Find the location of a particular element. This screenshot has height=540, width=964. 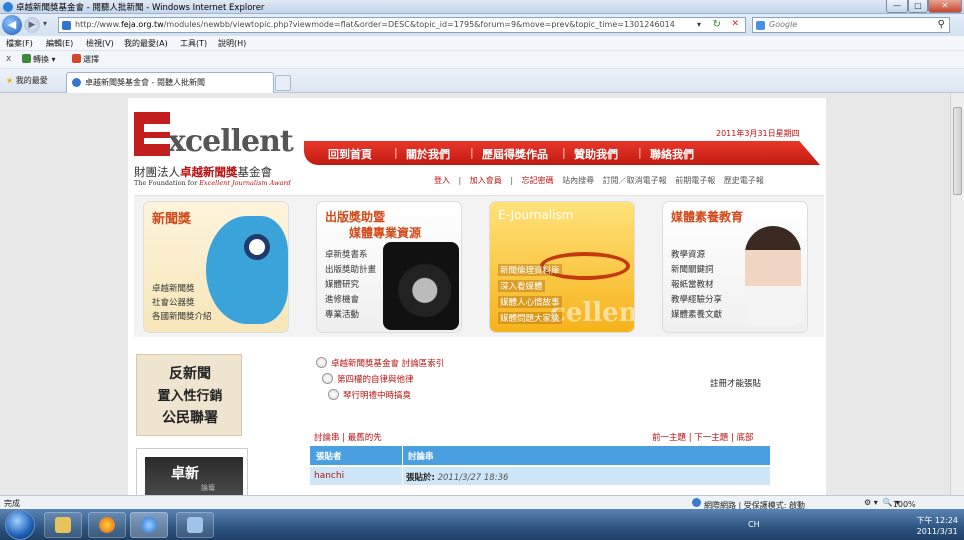

card-link-literature: 媒體素養文獻 is located at coordinates (696, 314).